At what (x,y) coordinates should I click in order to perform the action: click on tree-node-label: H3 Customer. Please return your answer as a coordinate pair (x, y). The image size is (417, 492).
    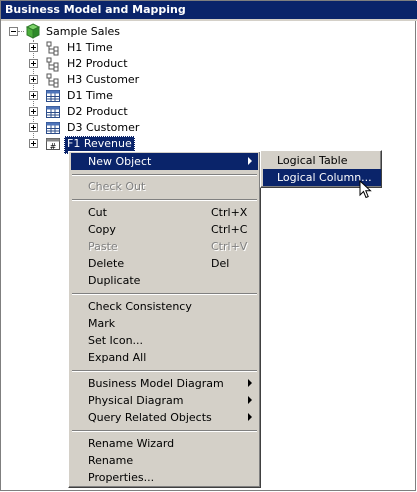
    Looking at the image, I should click on (103, 79).